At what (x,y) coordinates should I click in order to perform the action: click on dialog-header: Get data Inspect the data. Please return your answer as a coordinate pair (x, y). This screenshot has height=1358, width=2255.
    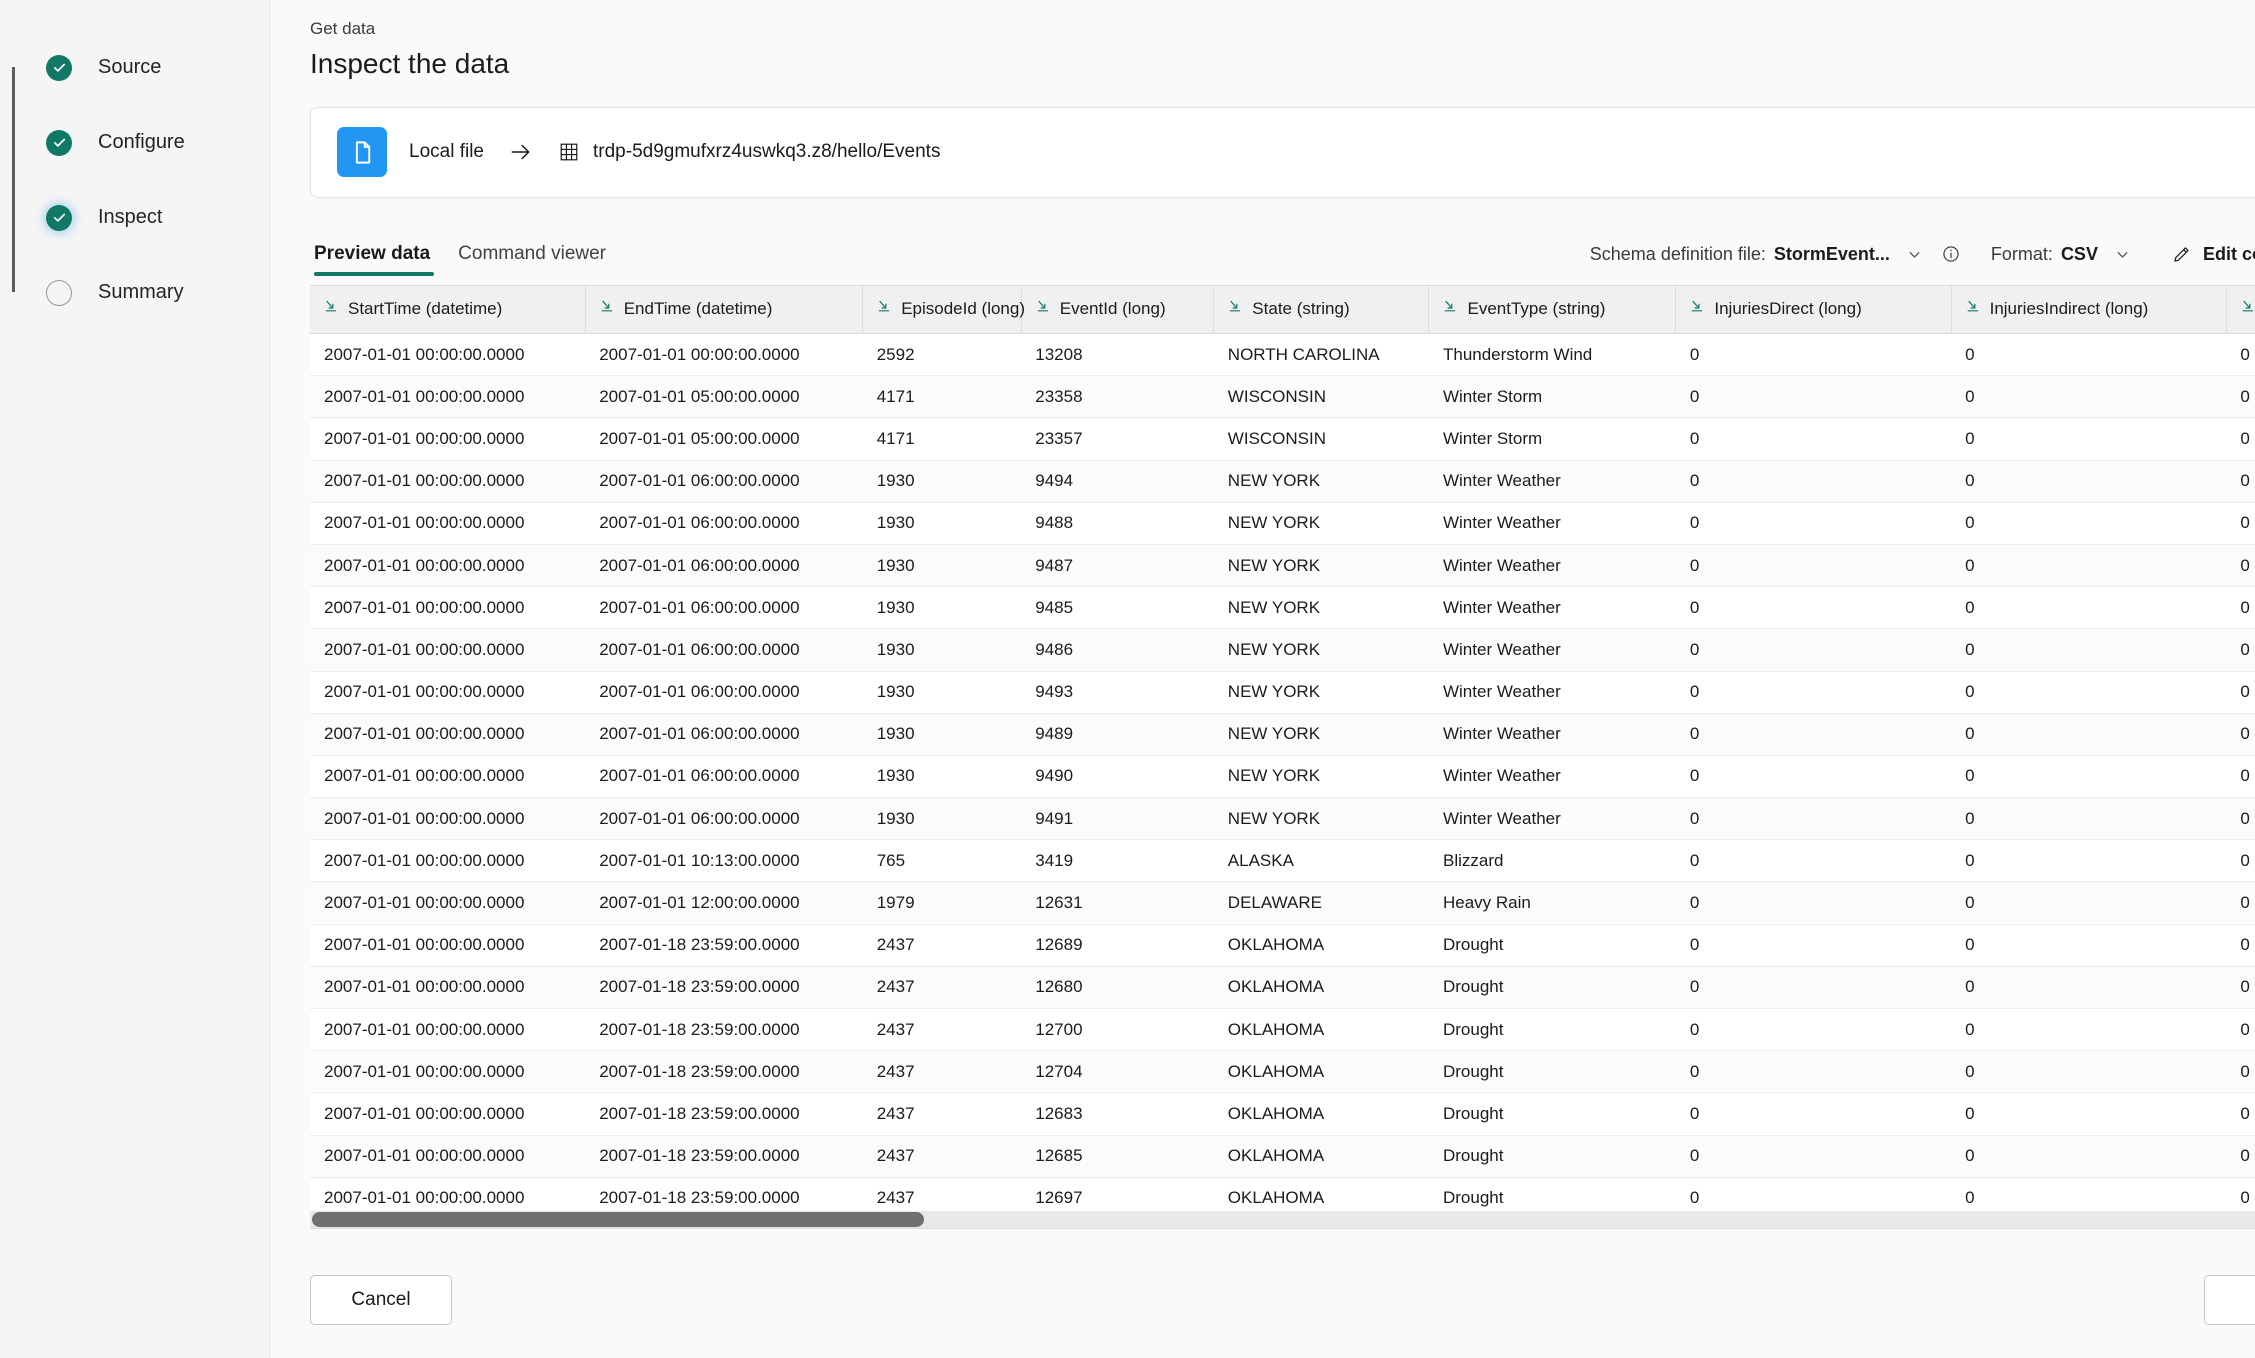
    Looking at the image, I should click on (1262, 40).